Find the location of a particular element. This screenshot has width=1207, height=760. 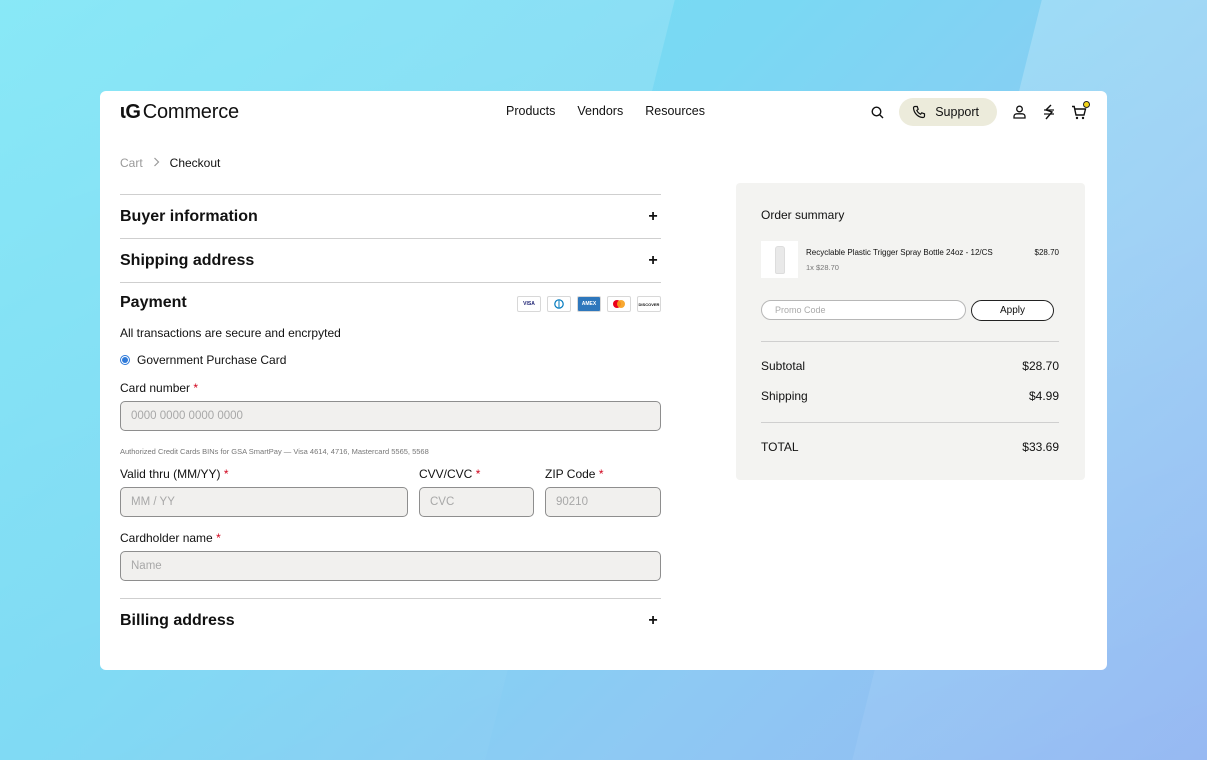

order-summary-title: Order summary is located at coordinates (803, 215).